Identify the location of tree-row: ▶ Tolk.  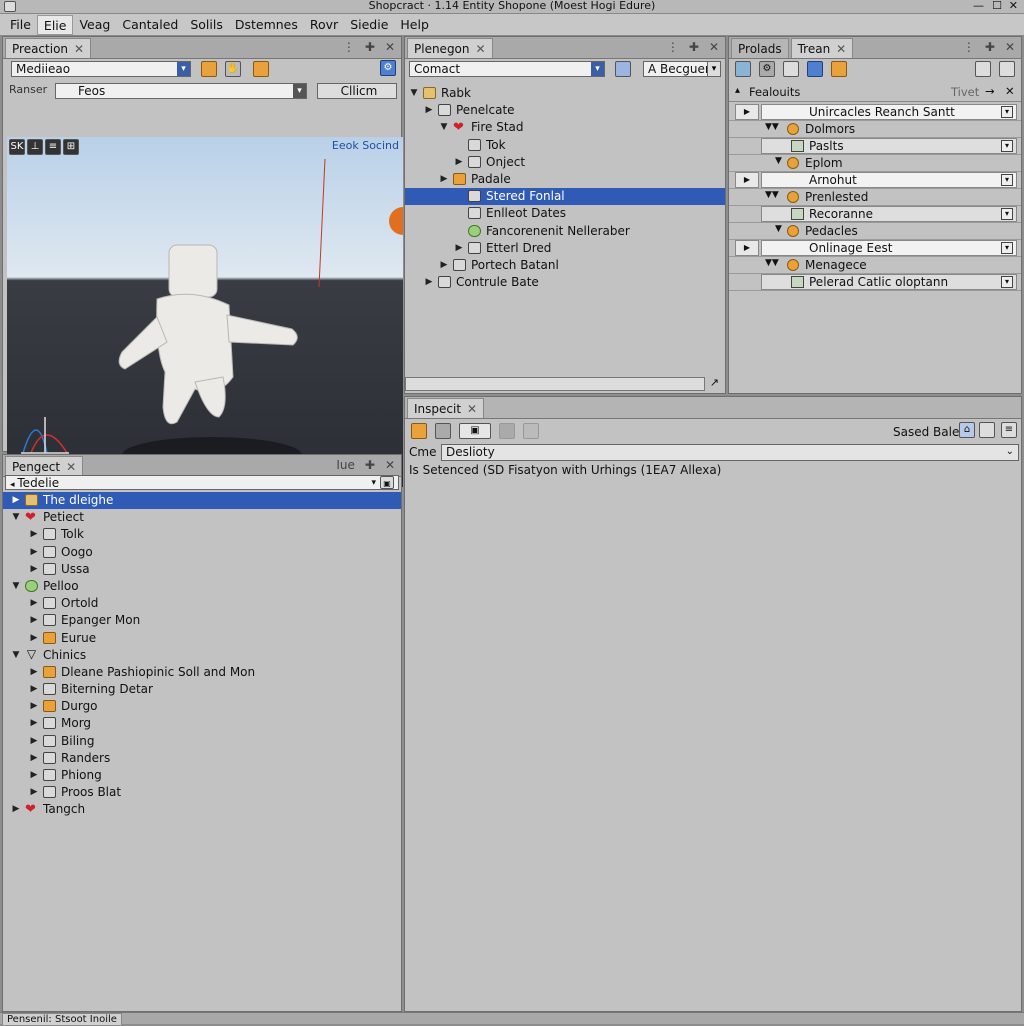
(202, 534).